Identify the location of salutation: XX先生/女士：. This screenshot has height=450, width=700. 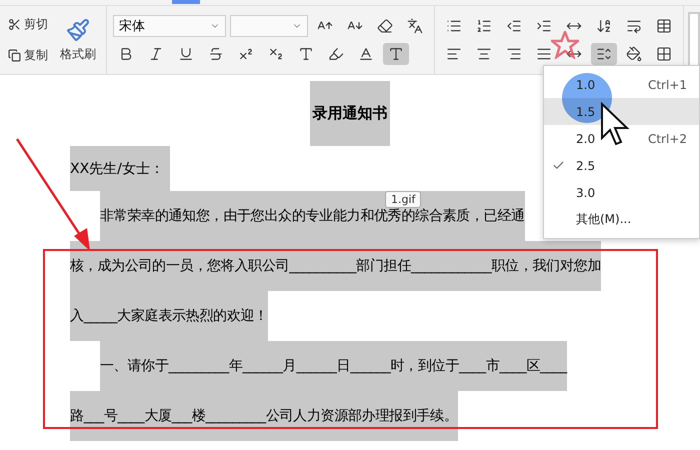
(120, 168).